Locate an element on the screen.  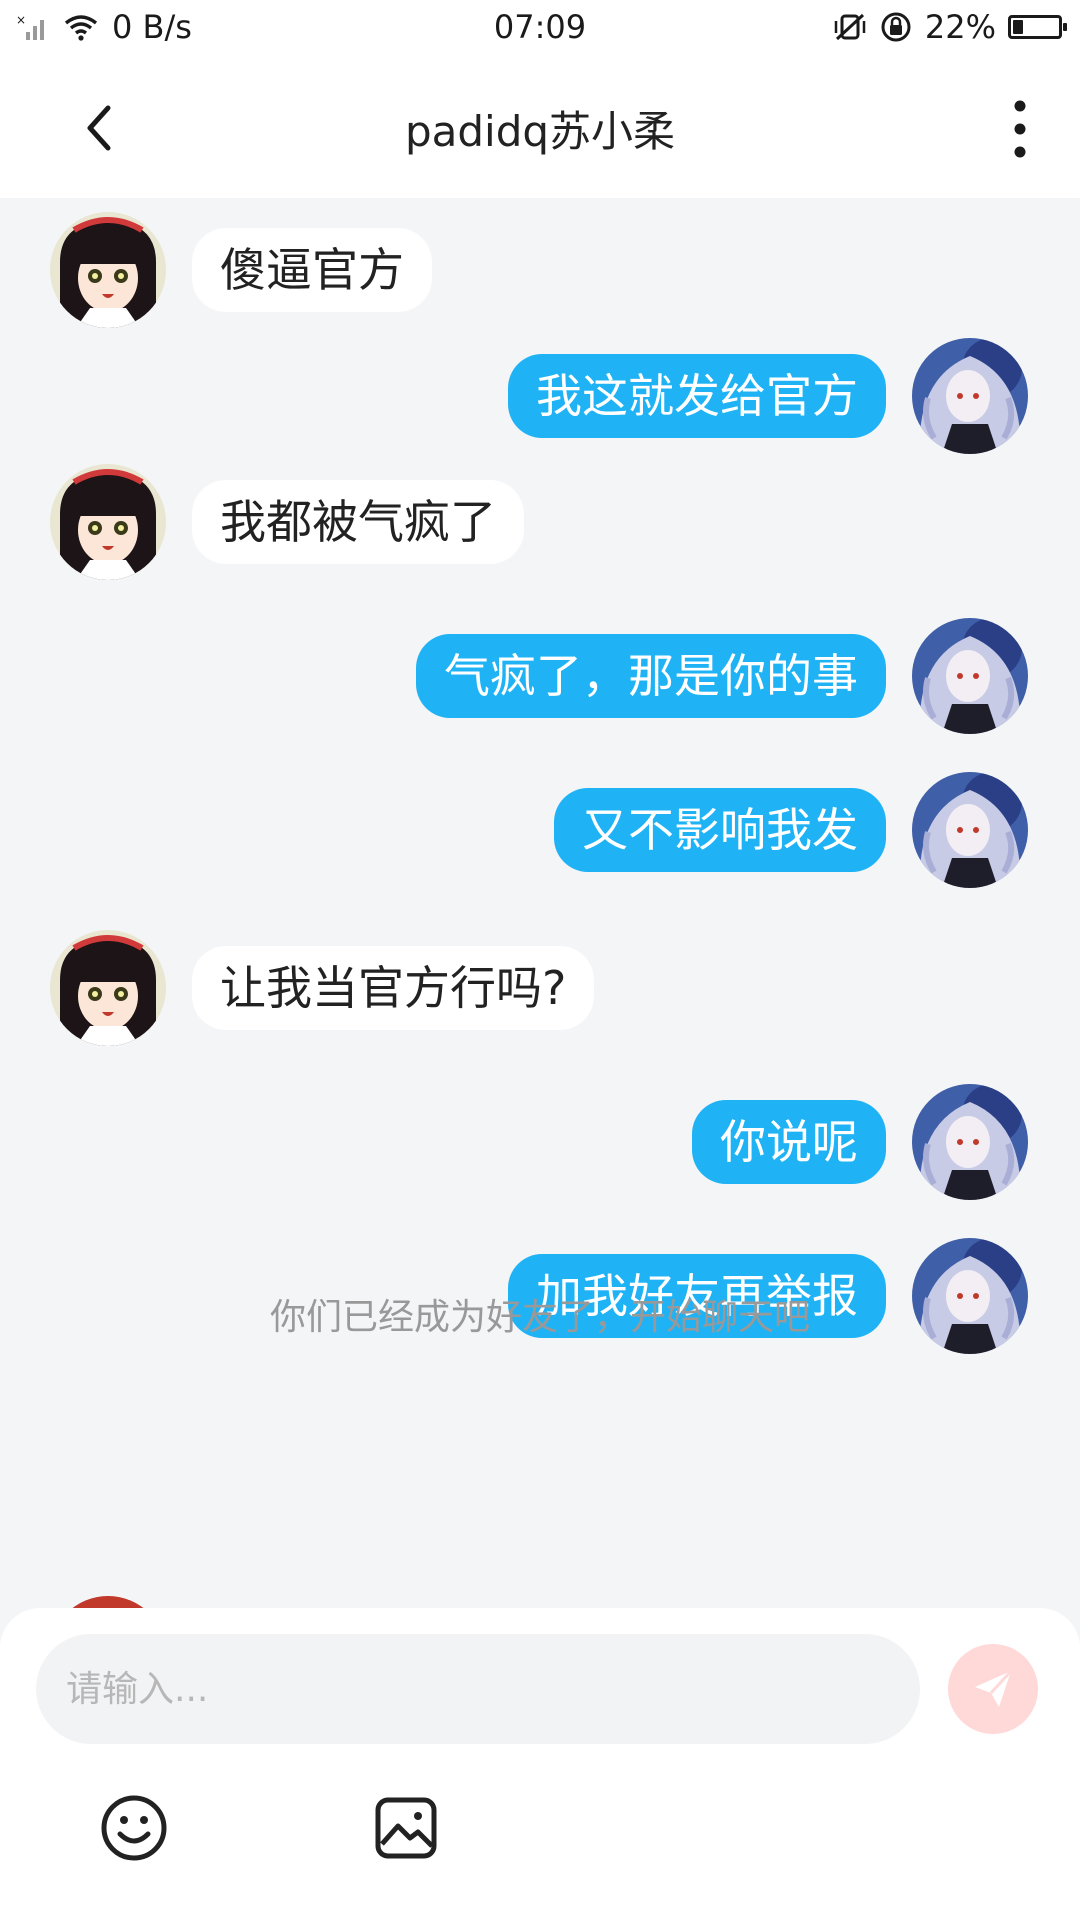
emoji-button is located at coordinates (134, 1828).